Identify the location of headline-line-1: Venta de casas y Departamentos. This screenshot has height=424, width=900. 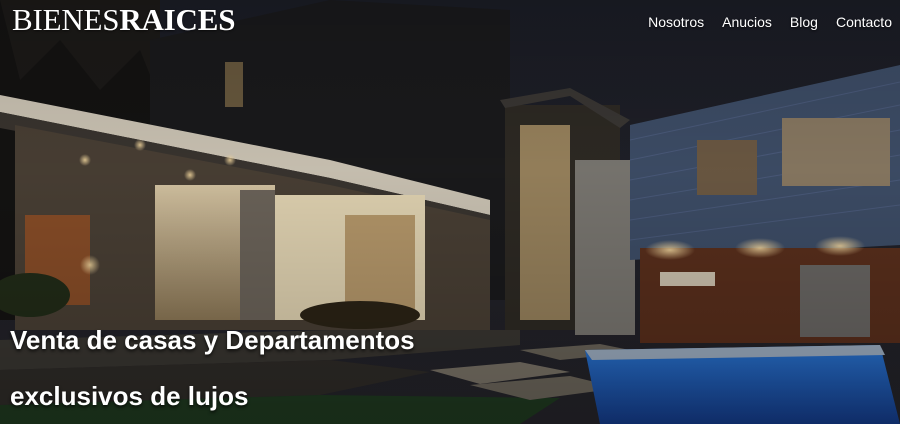
(212, 340).